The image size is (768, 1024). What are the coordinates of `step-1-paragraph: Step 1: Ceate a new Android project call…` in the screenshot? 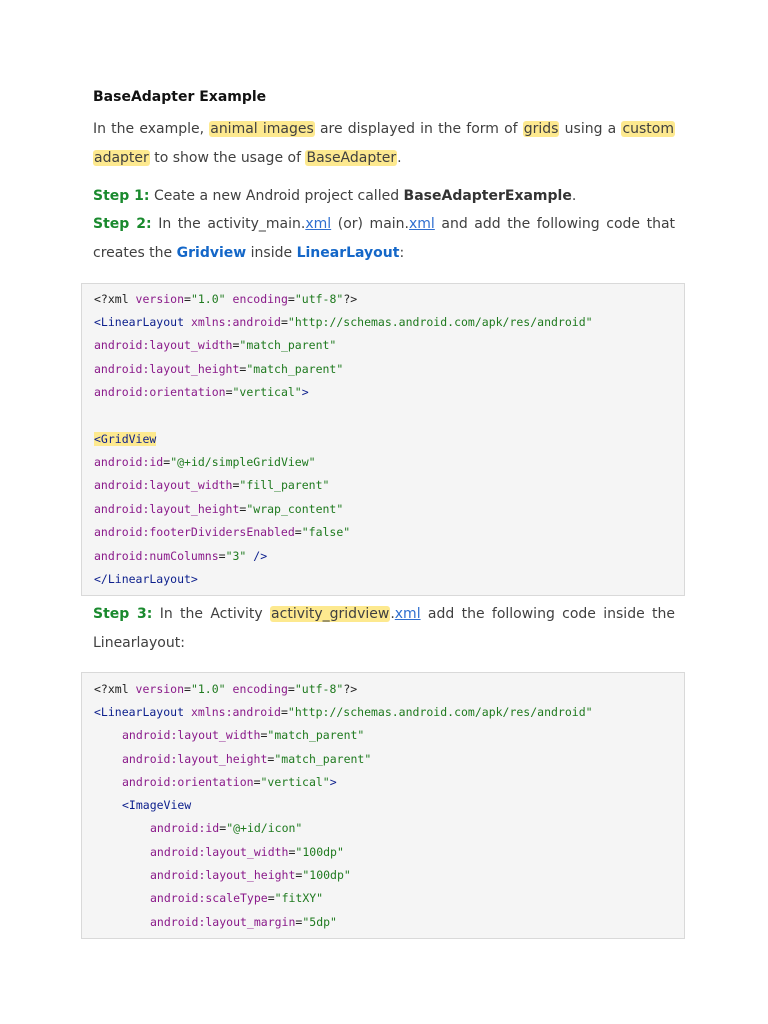 It's located at (384, 196).